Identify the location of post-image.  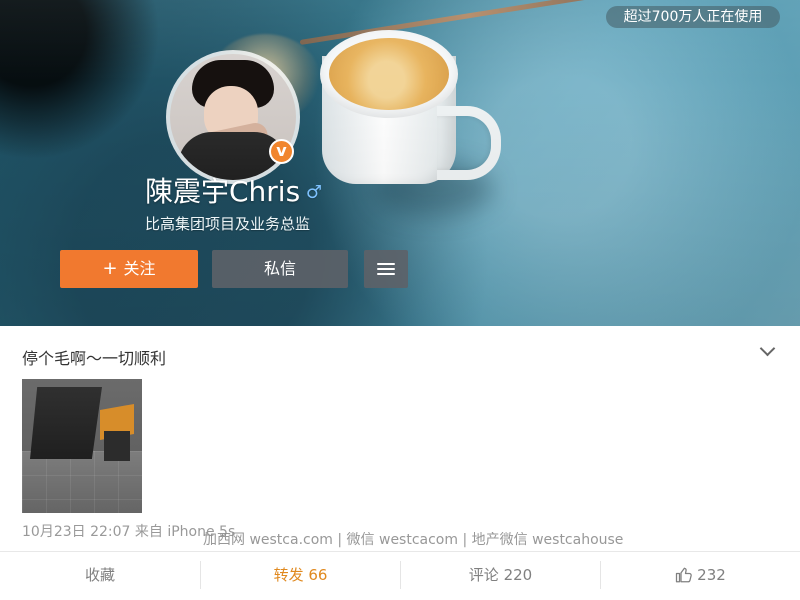
(82, 446).